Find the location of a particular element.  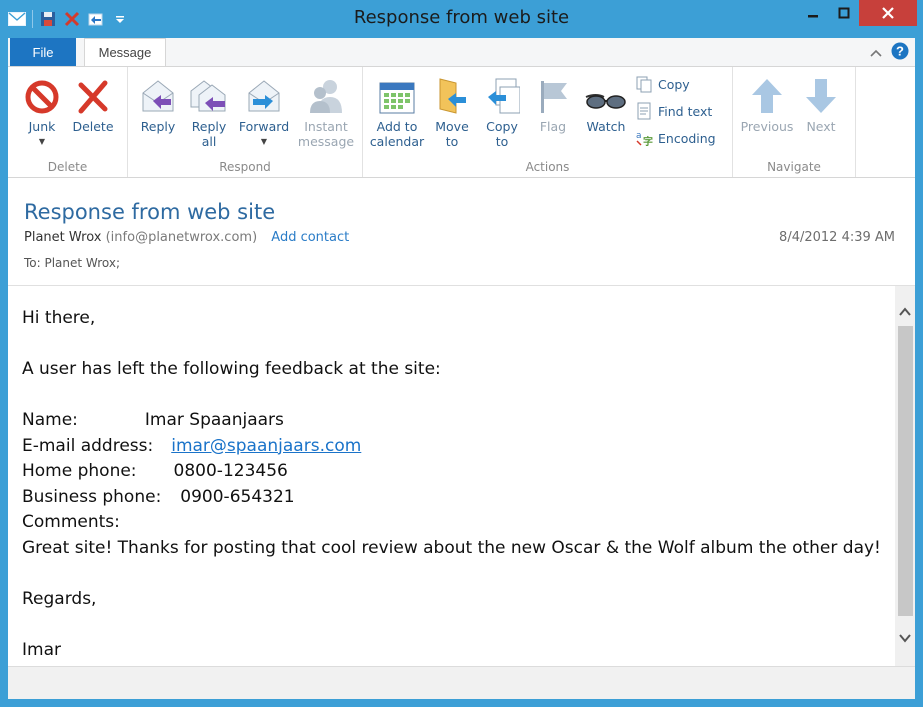

forward-button: Forward ▼ is located at coordinates (264, 111).